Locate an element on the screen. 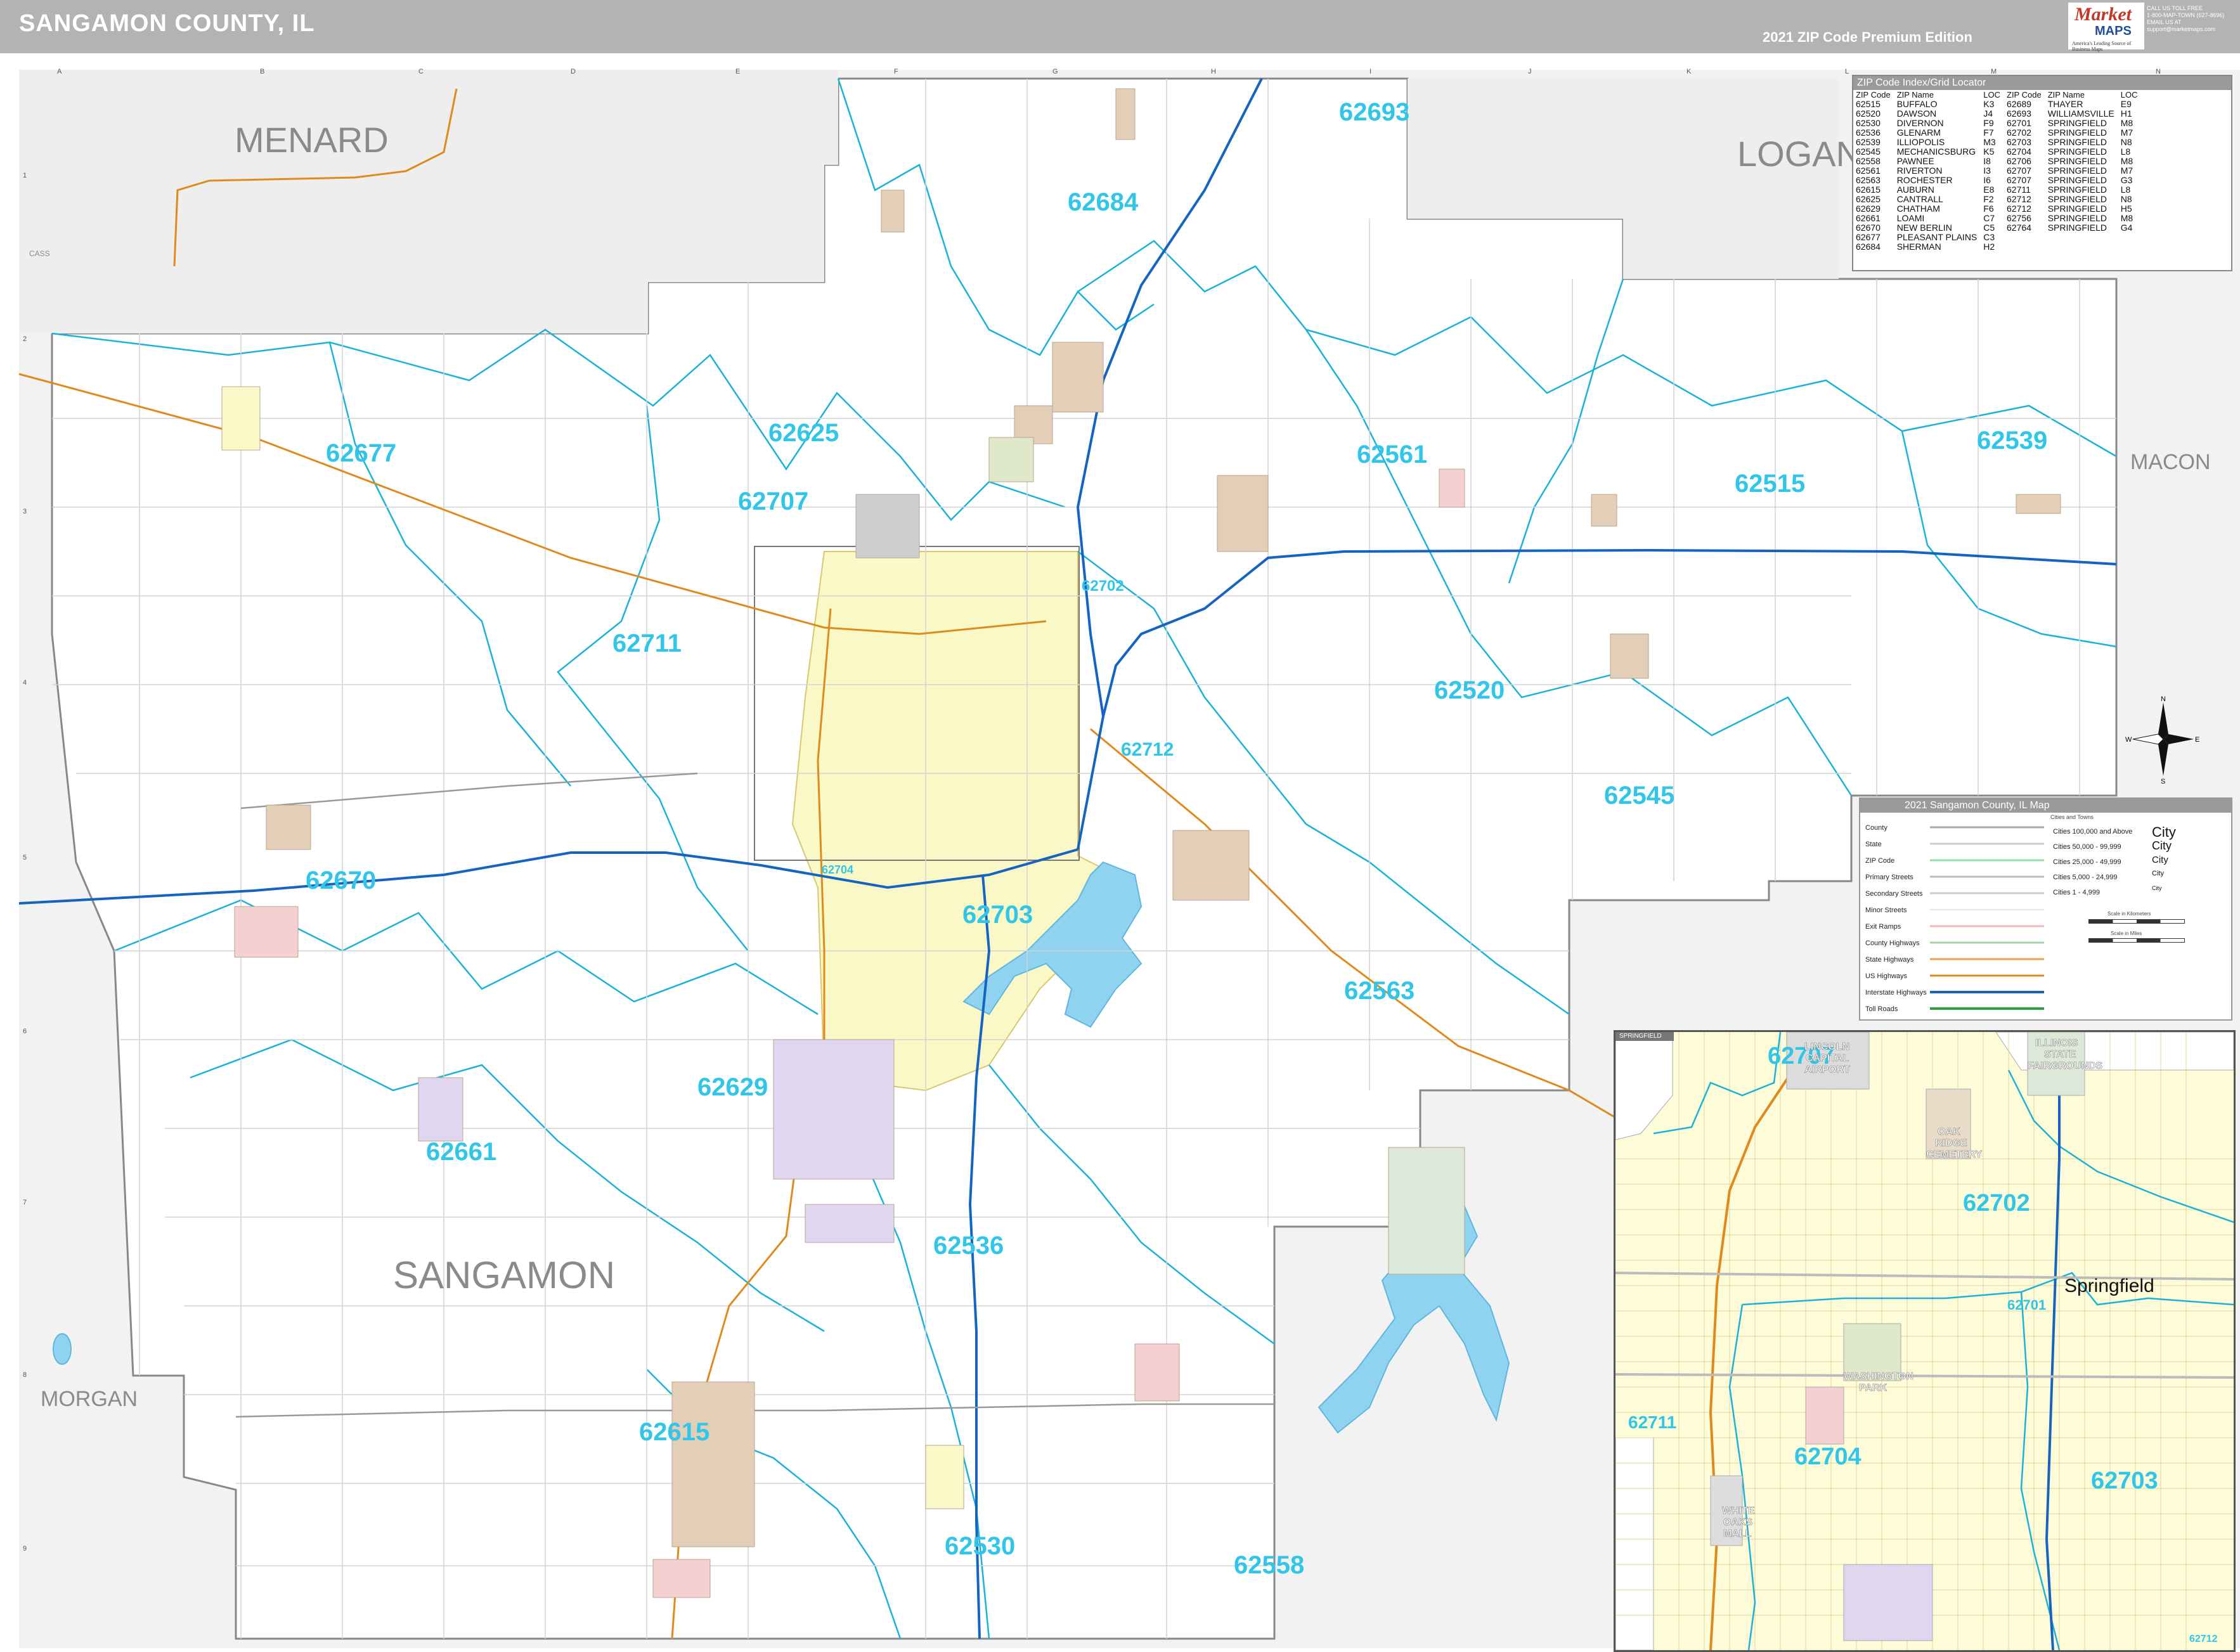 The height and width of the screenshot is (1652, 2240). table-cell: I3 is located at coordinates (1987, 170).